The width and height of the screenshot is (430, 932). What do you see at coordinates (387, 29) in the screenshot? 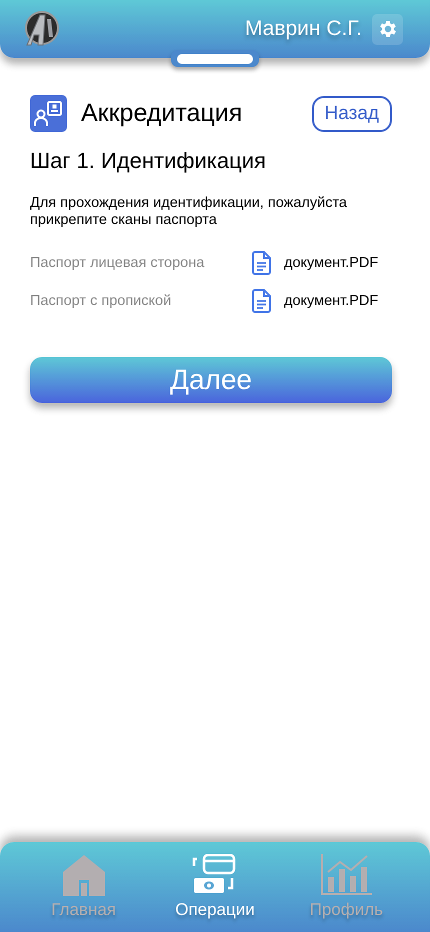
I see `settings-button` at bounding box center [387, 29].